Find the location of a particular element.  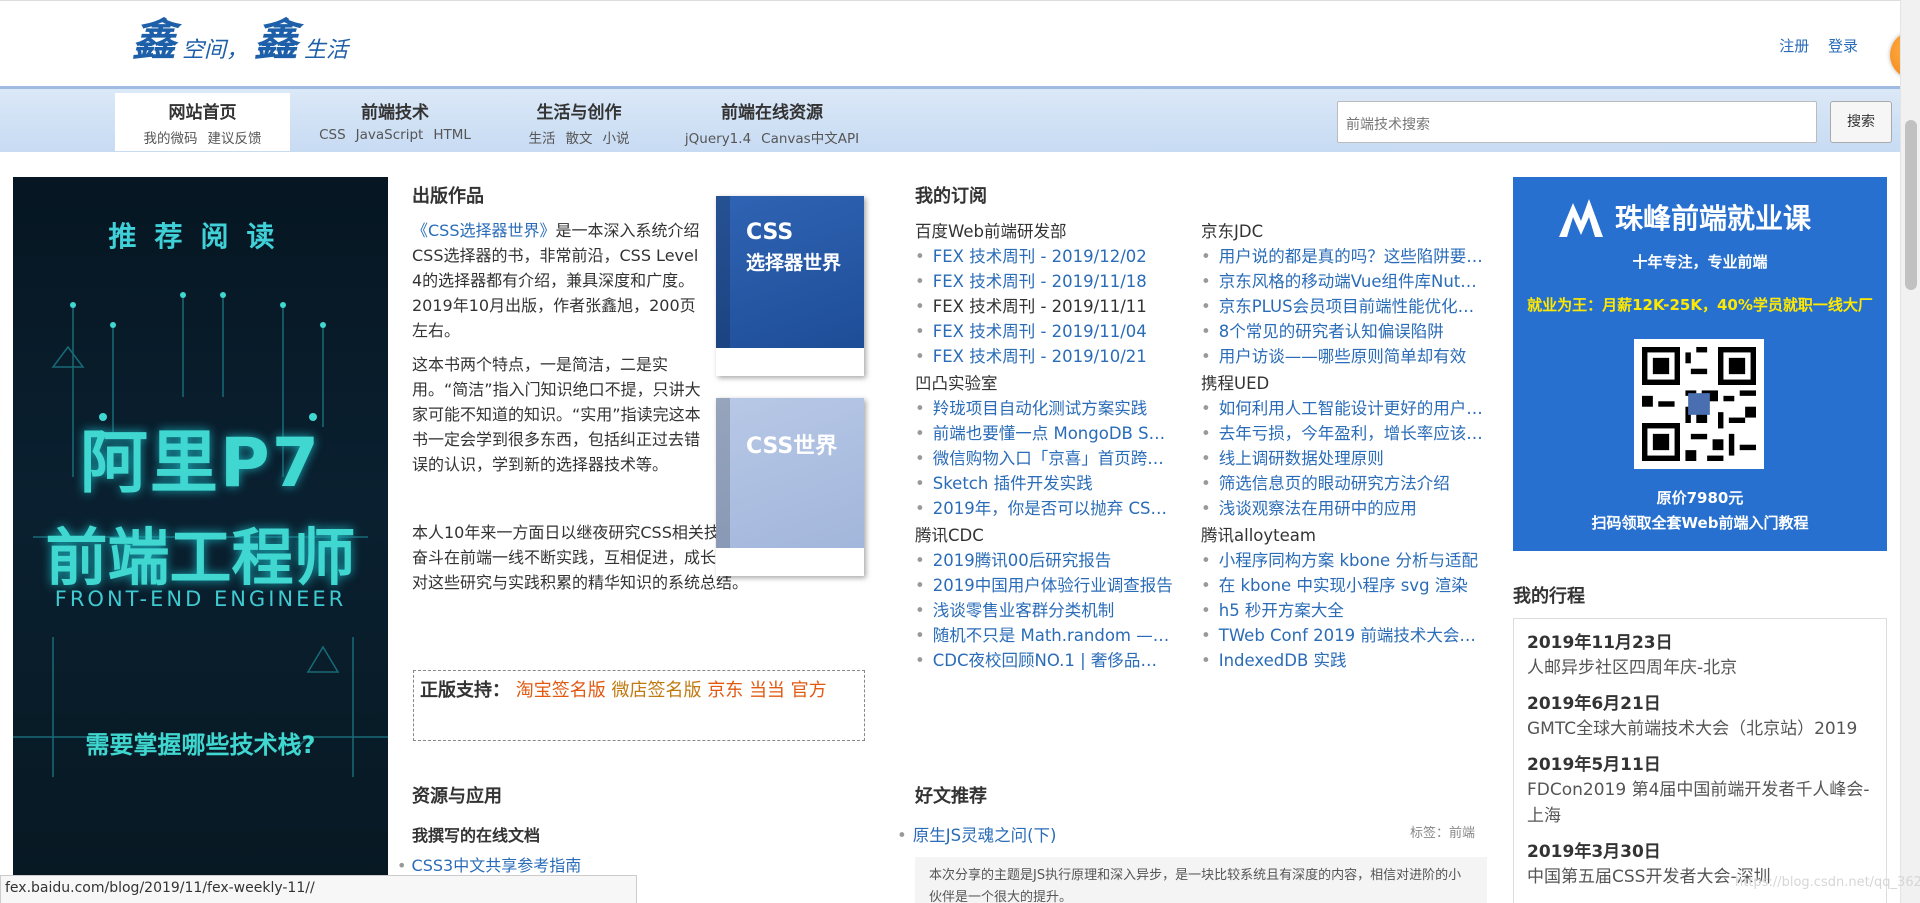

watermark: https://blog.csdn.net/qq_36232611 is located at coordinates (1827, 882).